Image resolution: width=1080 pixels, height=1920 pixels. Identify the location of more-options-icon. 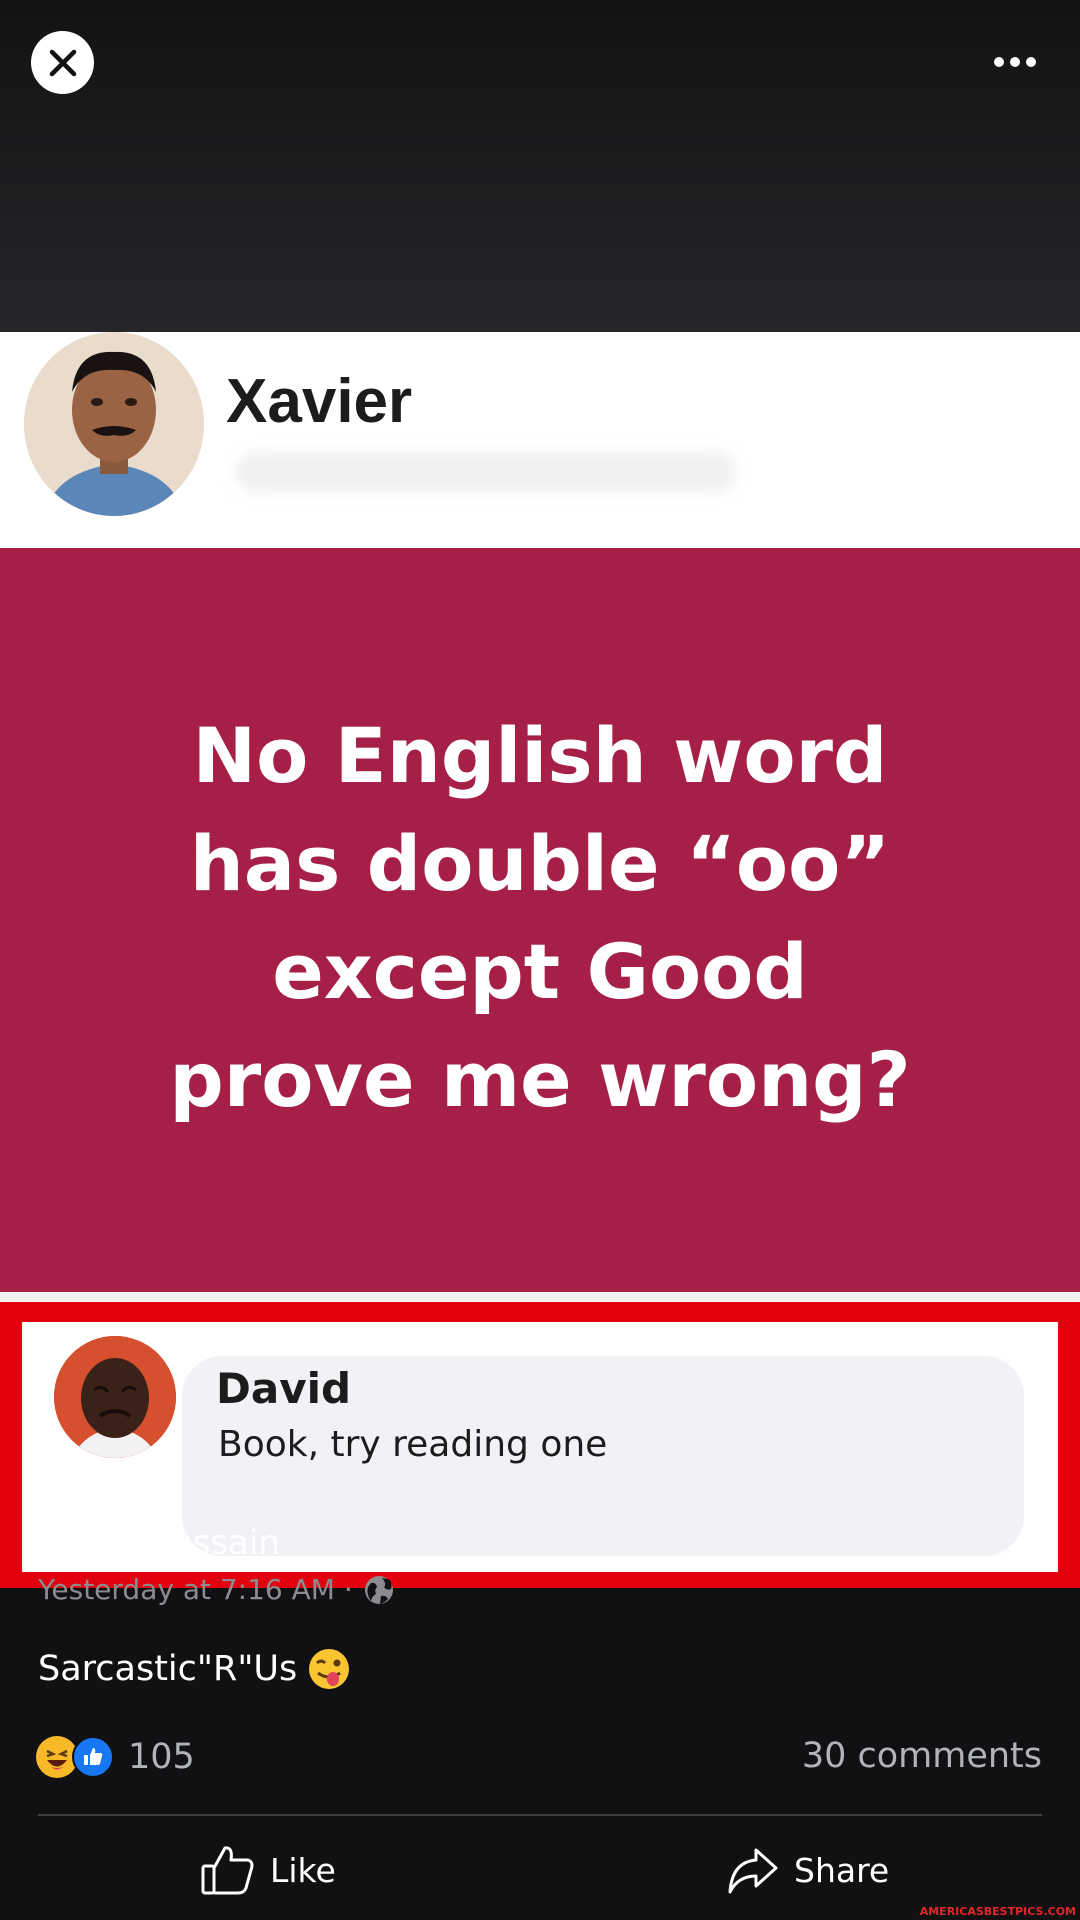
(999, 62).